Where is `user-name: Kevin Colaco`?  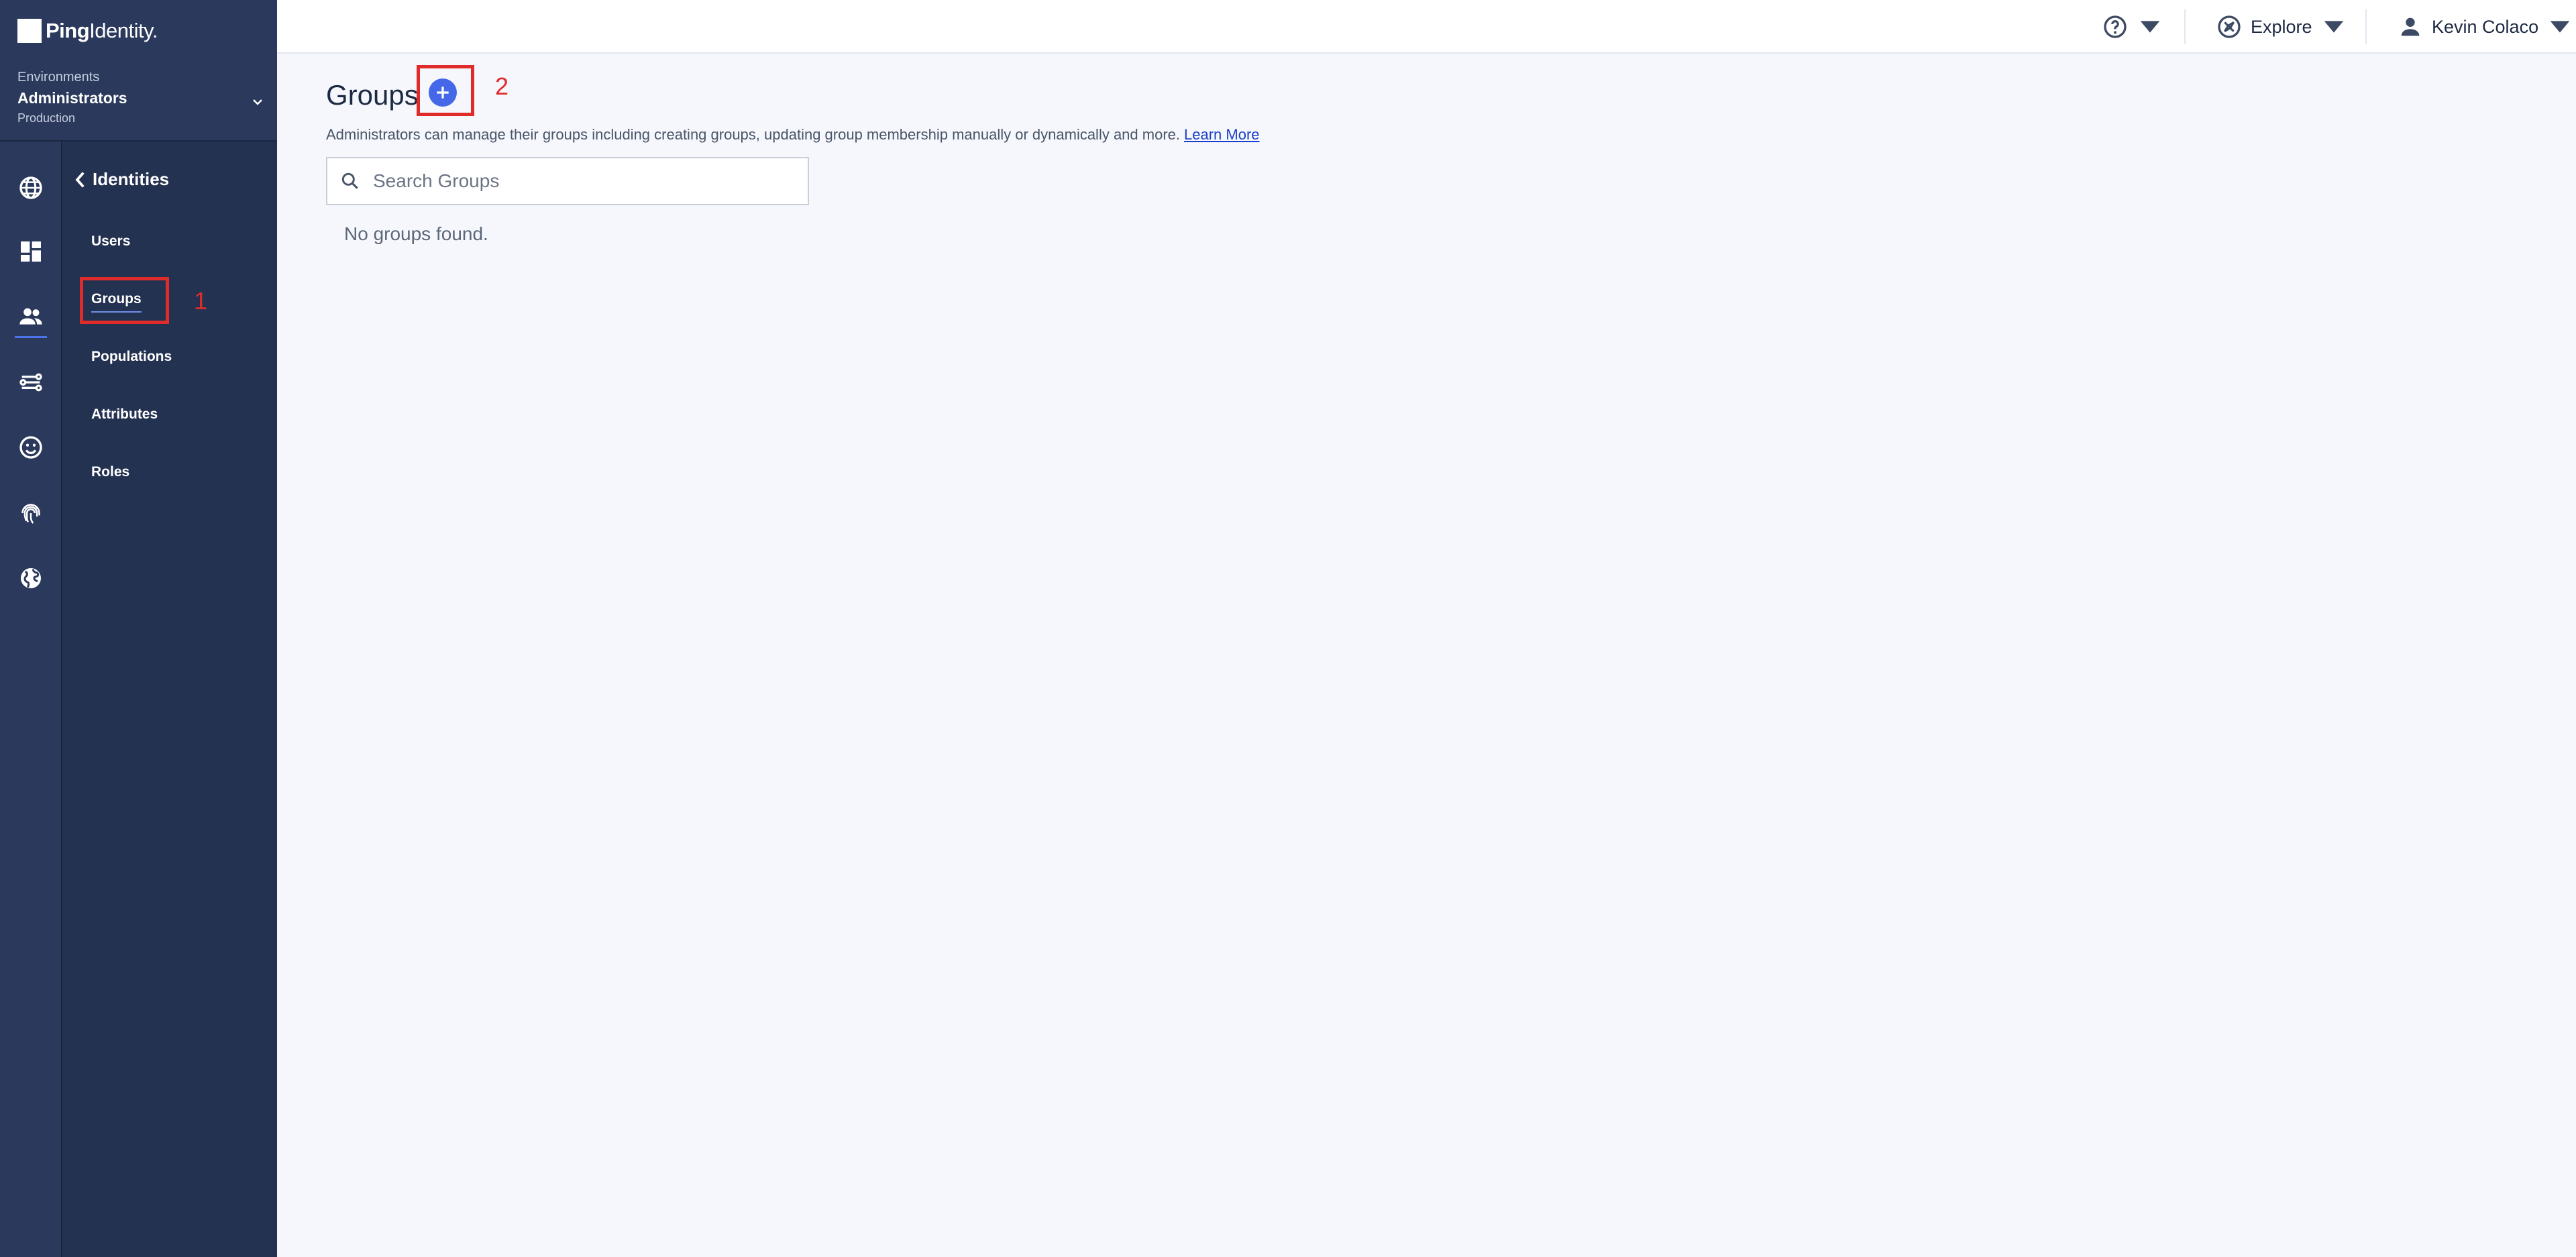
user-name: Kevin Colaco is located at coordinates (2485, 27).